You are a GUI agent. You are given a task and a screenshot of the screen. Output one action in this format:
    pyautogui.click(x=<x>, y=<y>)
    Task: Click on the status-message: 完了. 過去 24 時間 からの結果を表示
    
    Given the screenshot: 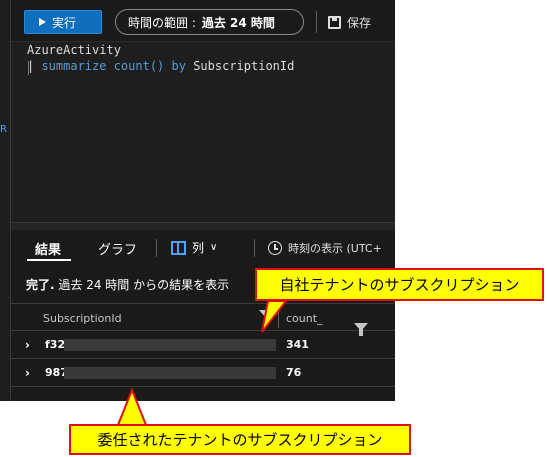 What is the action you would take?
    pyautogui.click(x=127, y=284)
    